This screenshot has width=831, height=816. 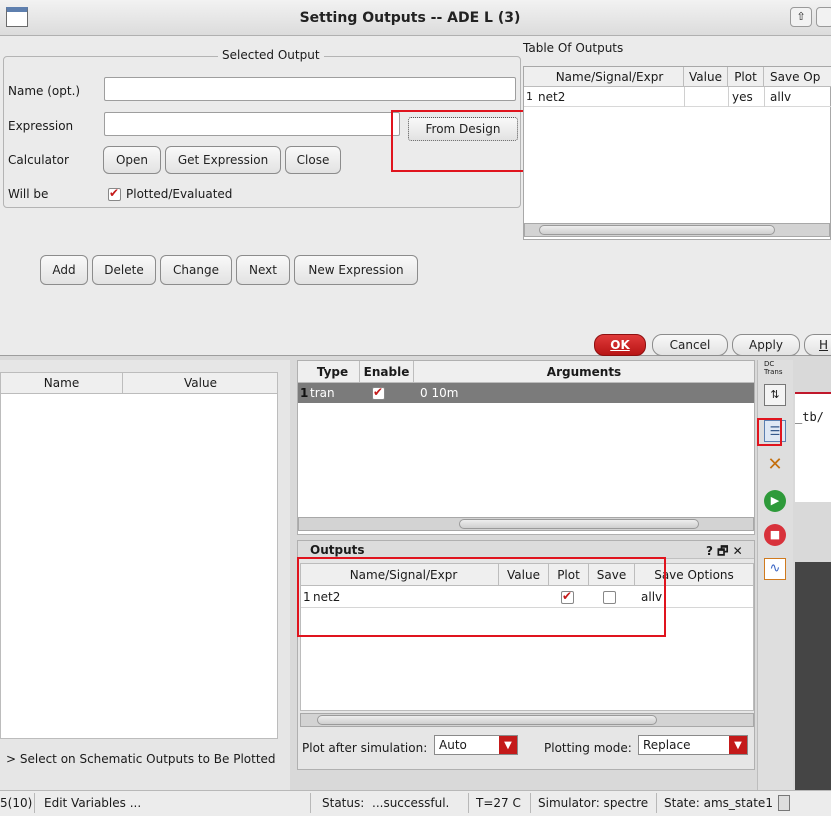 What do you see at coordinates (252, 124) in the screenshot?
I see `expression-input` at bounding box center [252, 124].